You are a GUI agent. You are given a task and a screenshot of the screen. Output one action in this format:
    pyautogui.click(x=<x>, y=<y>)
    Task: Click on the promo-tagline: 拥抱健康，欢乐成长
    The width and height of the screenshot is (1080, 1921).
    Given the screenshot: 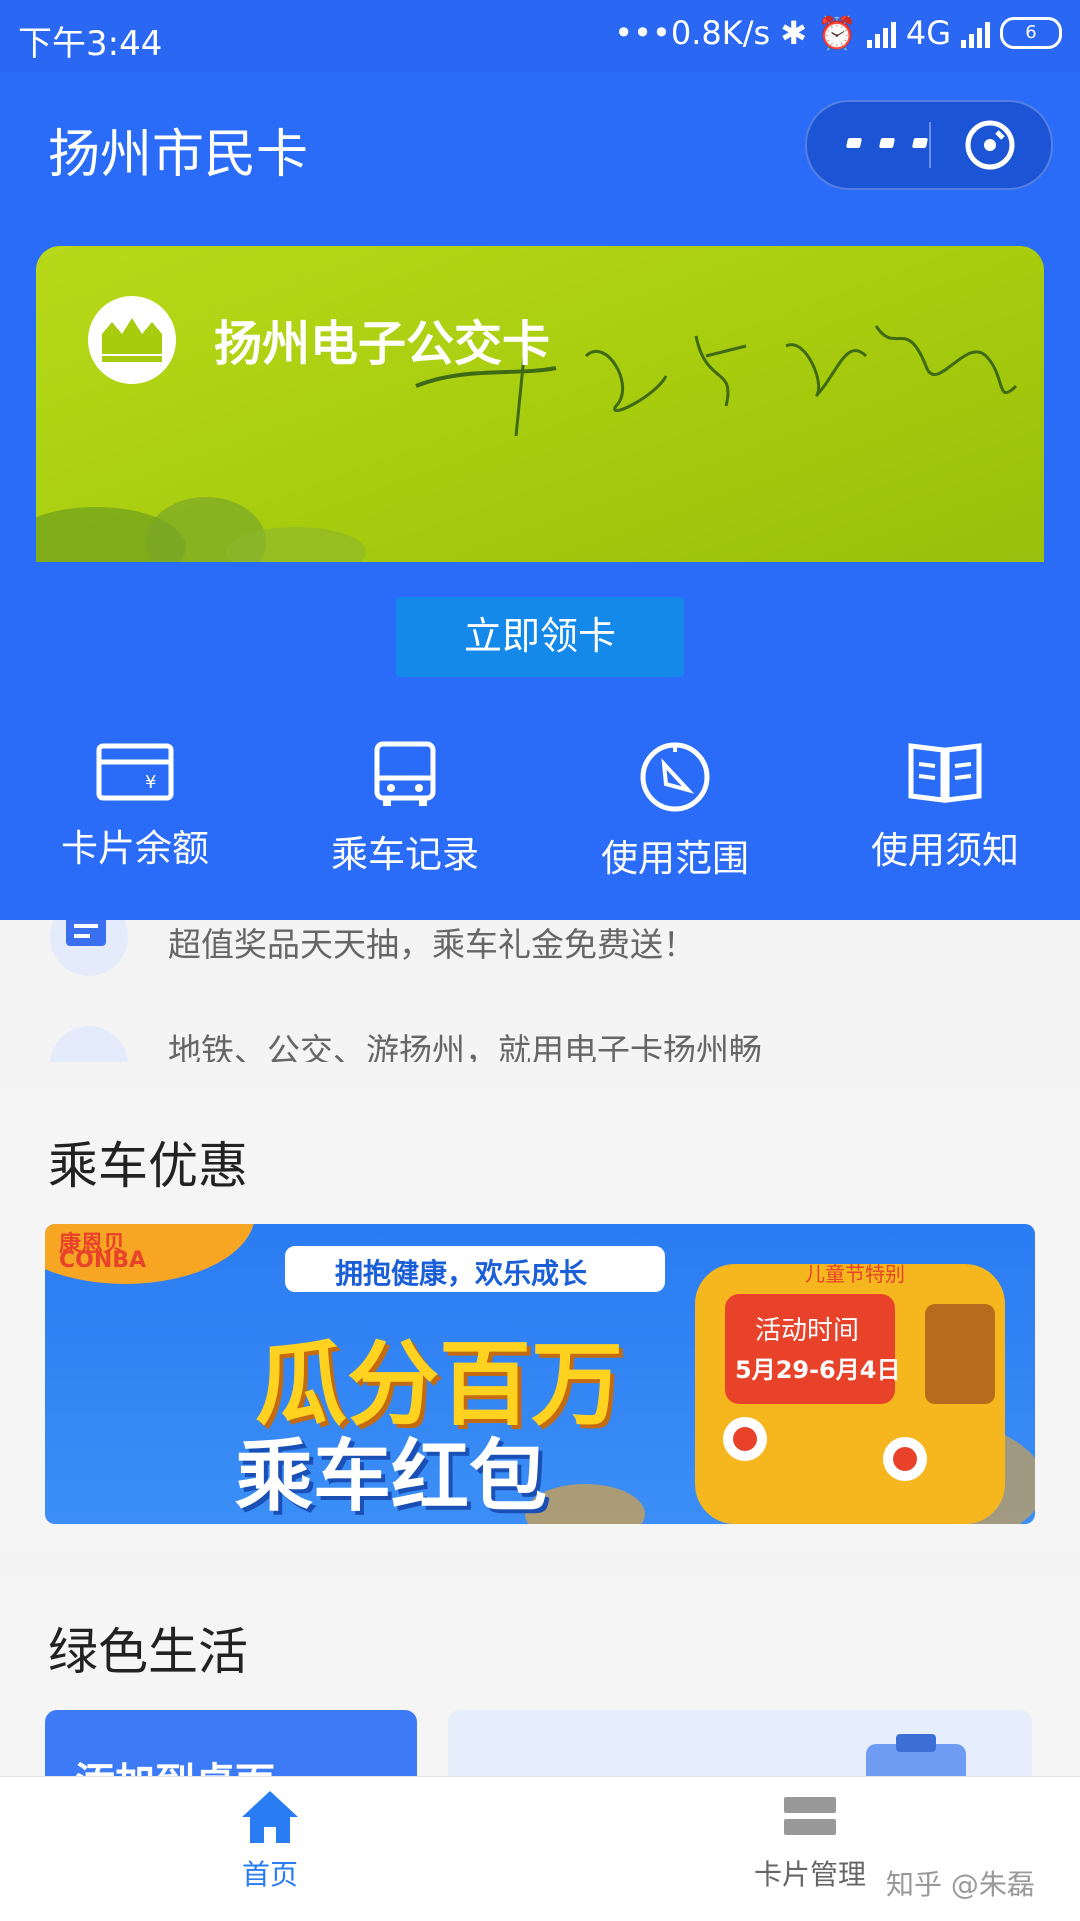 What is the action you would take?
    pyautogui.click(x=461, y=1273)
    